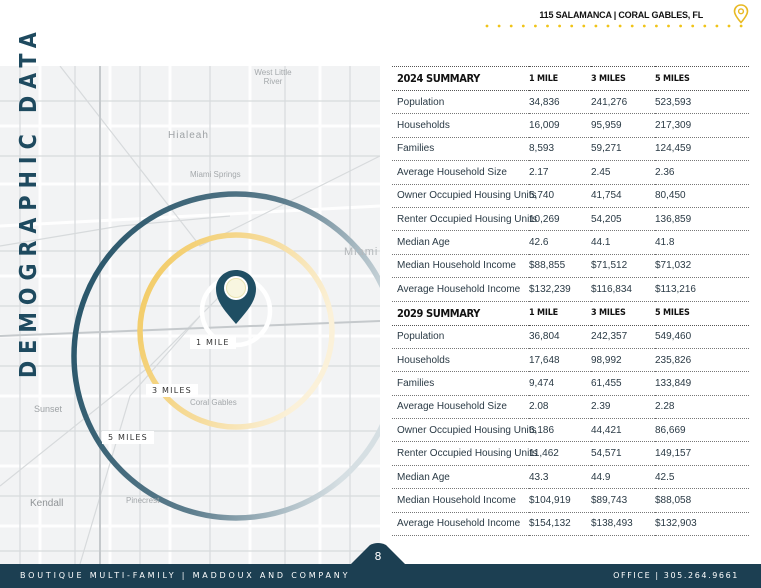 This screenshot has height=588, width=761. Describe the element at coordinates (273, 77) in the screenshot. I see `map-label-west-little-river: West Little River` at that location.